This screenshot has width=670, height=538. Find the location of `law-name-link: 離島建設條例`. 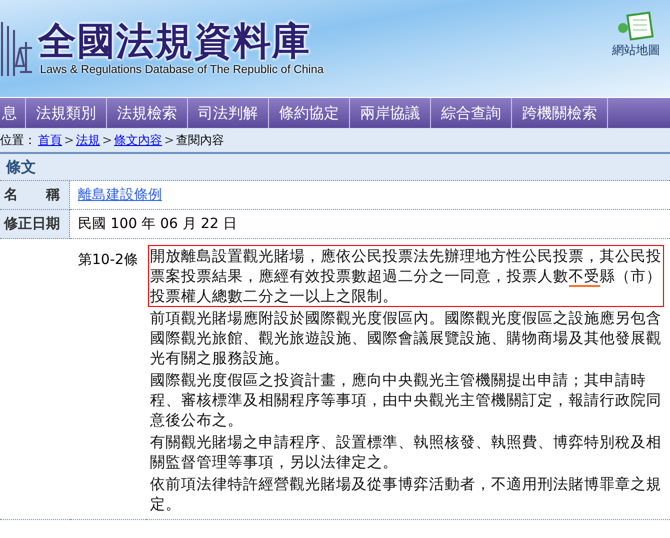

law-name-link: 離島建設條例 is located at coordinates (120, 195).